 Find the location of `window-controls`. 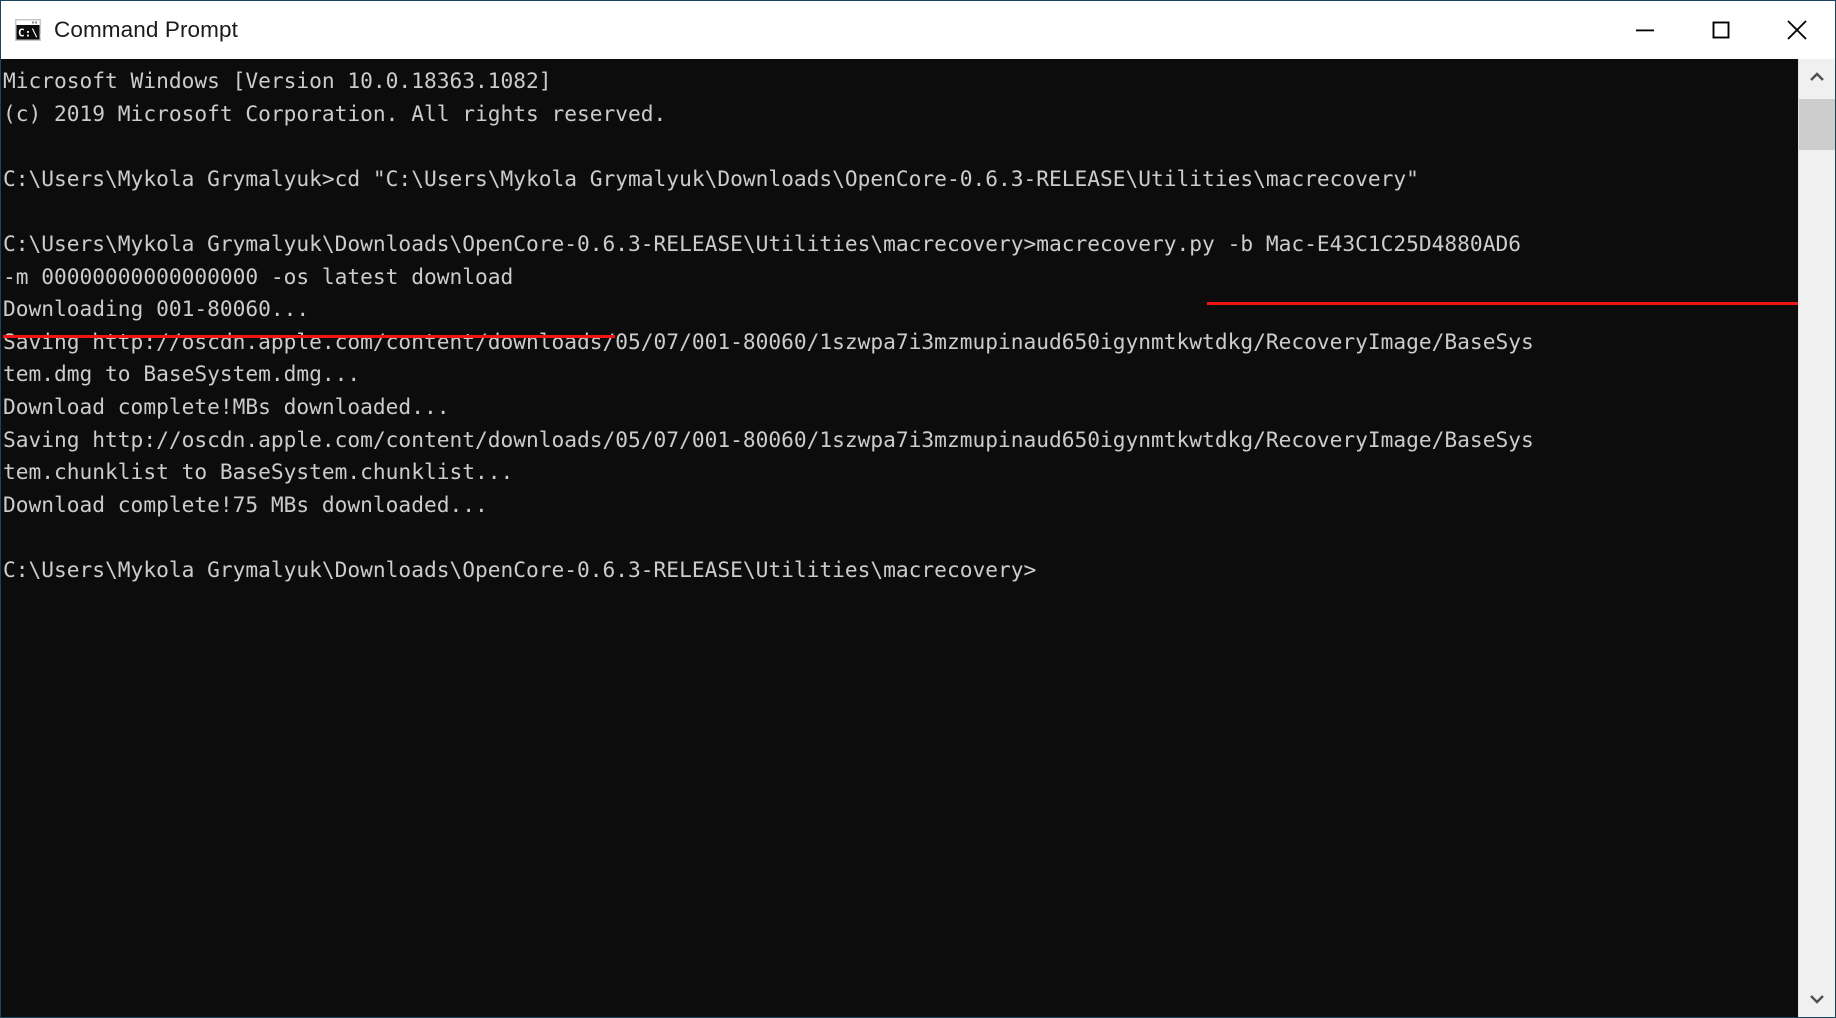

window-controls is located at coordinates (1721, 29).